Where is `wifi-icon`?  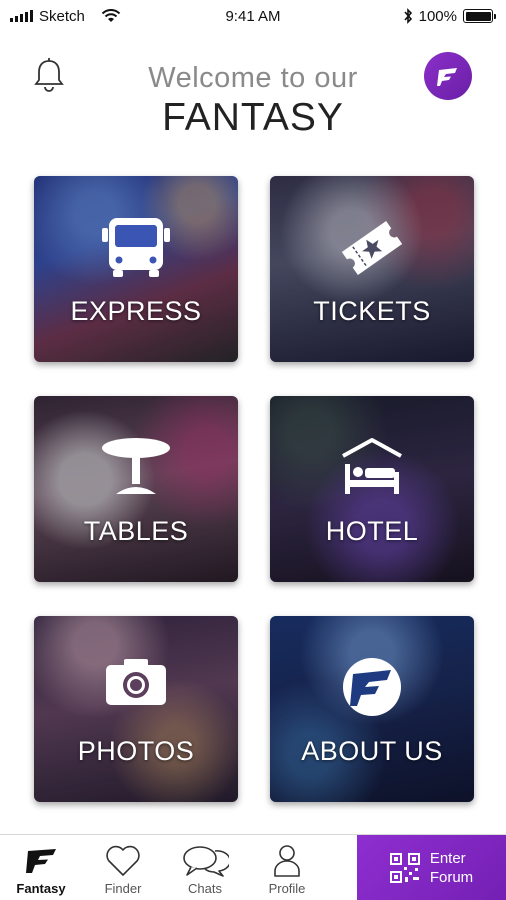
wifi-icon is located at coordinates (111, 15).